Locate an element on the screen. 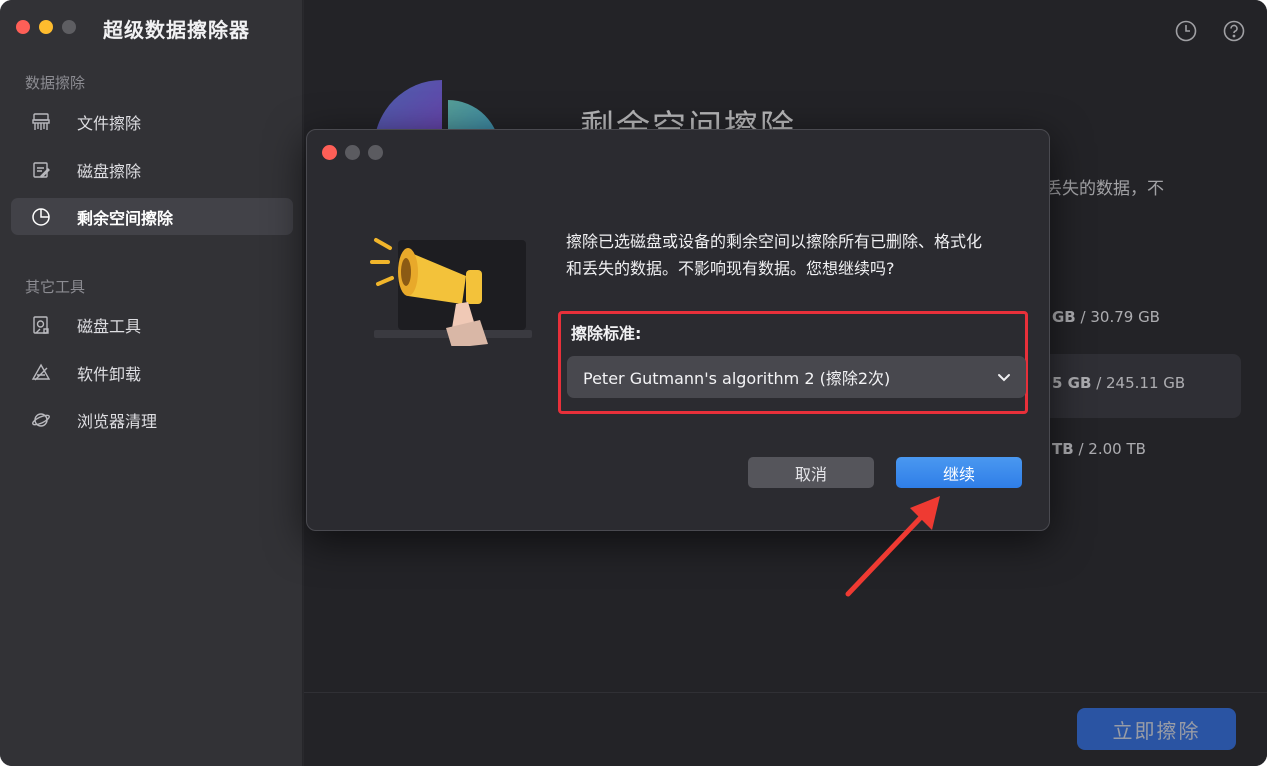 Image resolution: width=1267 pixels, height=766 pixels. sidebar-item-disk-tools: 磁盘工具 is located at coordinates (152, 324).